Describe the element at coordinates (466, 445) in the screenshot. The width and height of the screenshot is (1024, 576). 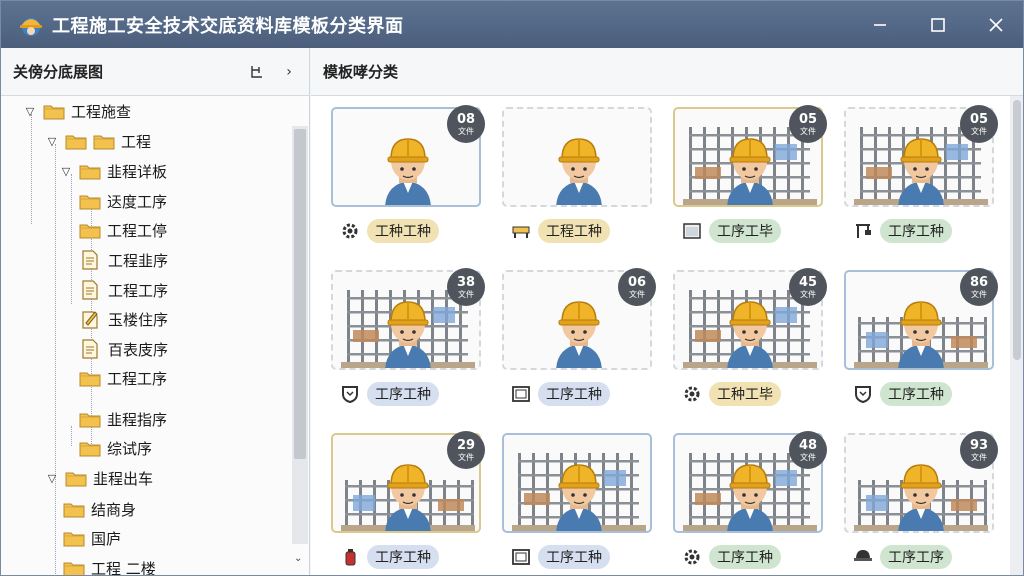
I see `file-count: 29` at that location.